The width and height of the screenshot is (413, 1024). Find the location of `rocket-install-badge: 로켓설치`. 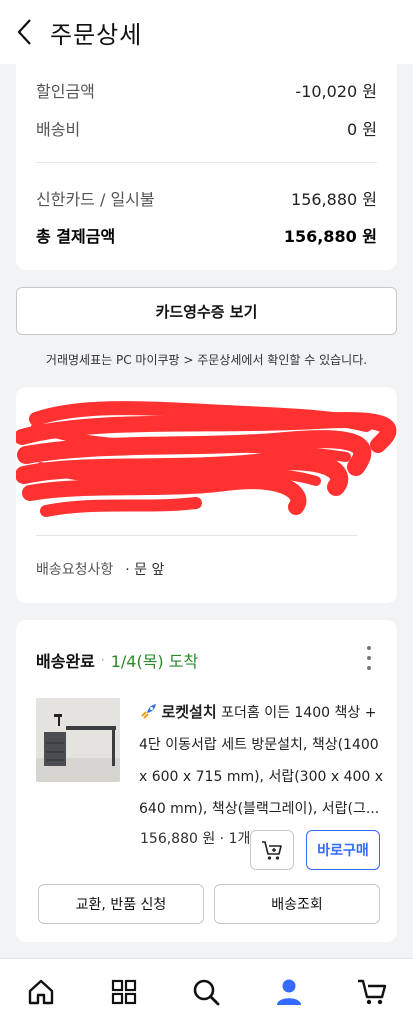

rocket-install-badge: 로켓설치 is located at coordinates (180, 712).